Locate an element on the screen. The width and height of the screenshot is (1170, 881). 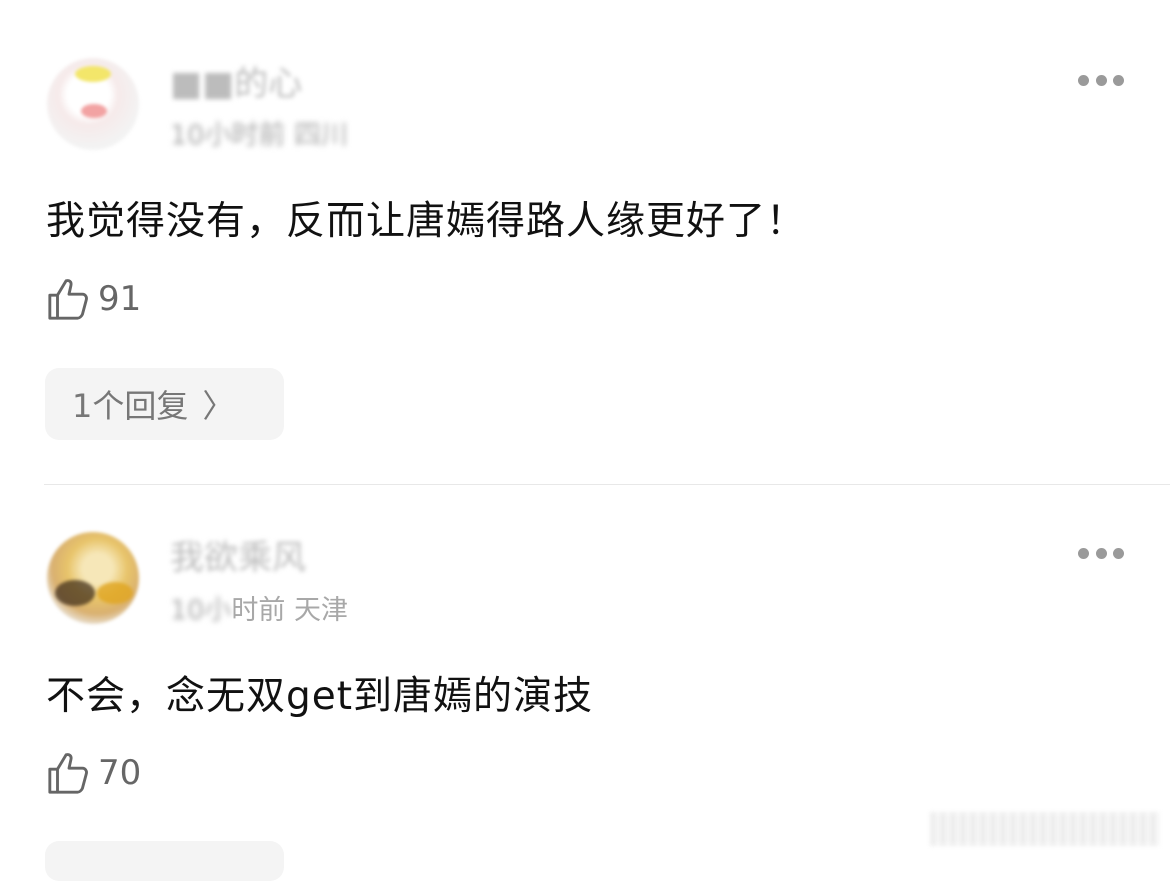
view-replies-button is located at coordinates (164, 861).